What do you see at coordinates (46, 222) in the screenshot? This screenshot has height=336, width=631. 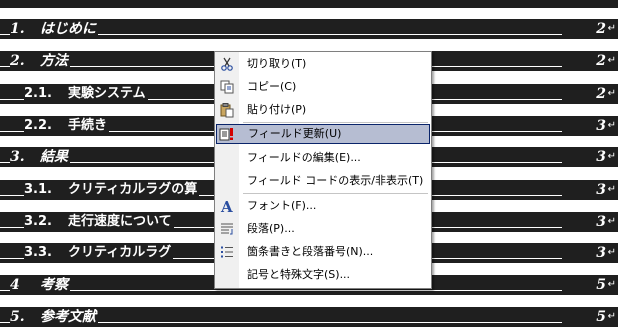 I see `toc-entry-number: 3.2.` at bounding box center [46, 222].